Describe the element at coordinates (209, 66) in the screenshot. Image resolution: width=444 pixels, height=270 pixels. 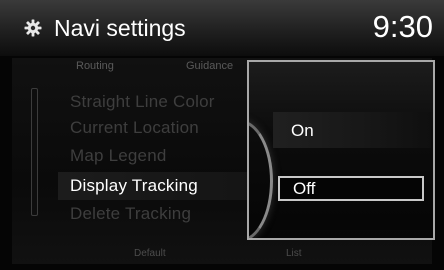
I see `tab-guidance: Guidance` at that location.